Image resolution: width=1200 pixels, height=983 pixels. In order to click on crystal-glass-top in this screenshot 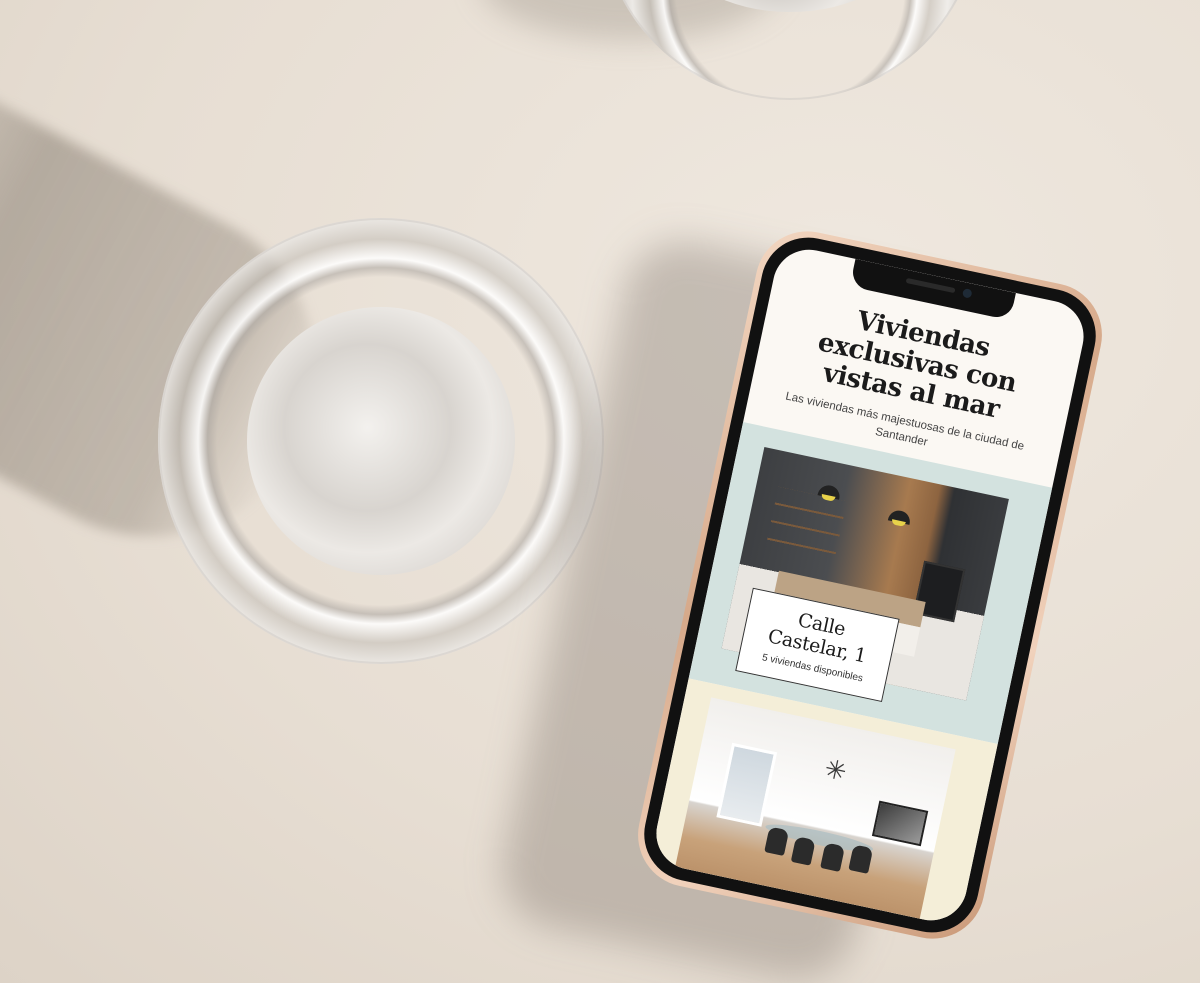, I will do `click(790, 50)`.